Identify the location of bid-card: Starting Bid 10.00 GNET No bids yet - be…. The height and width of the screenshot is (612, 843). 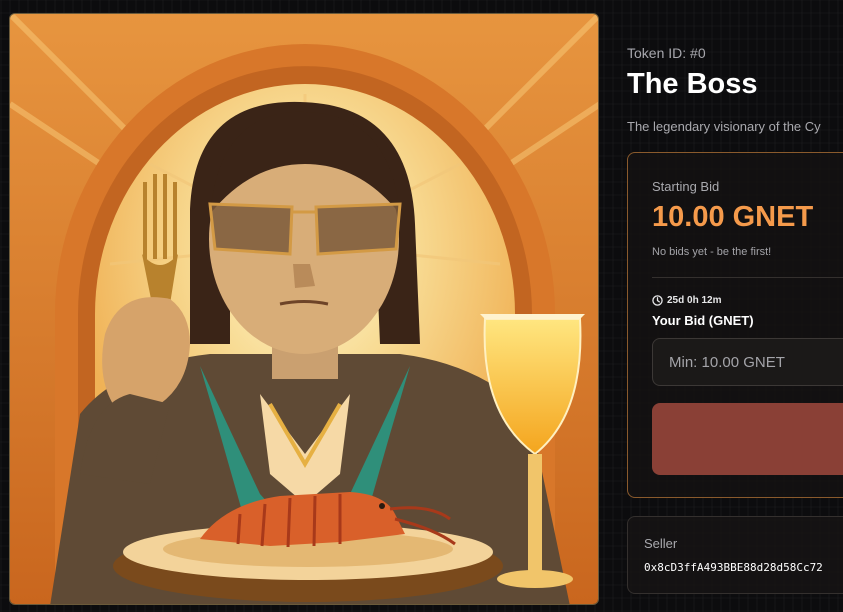
(735, 325).